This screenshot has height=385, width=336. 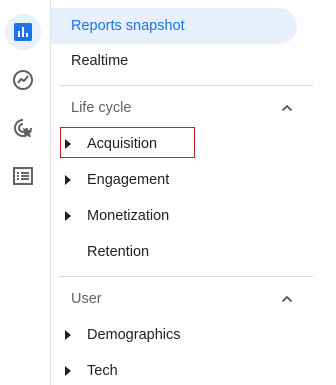 What do you see at coordinates (174, 61) in the screenshot?
I see `nav-item-realtime: Realtime` at bounding box center [174, 61].